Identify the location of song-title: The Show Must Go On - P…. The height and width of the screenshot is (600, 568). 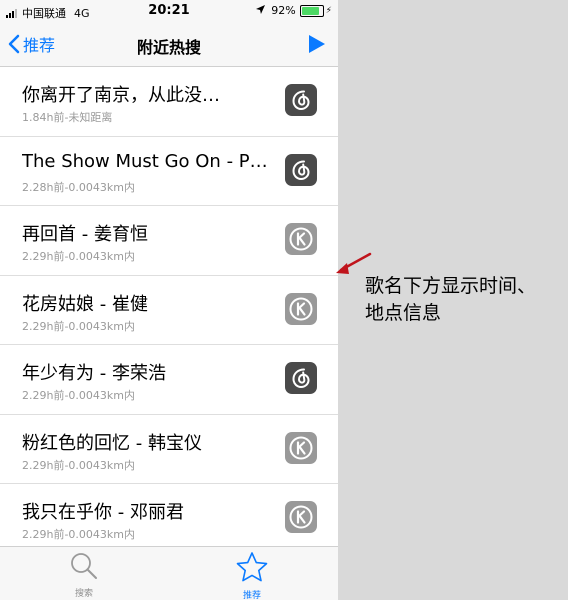
(145, 161).